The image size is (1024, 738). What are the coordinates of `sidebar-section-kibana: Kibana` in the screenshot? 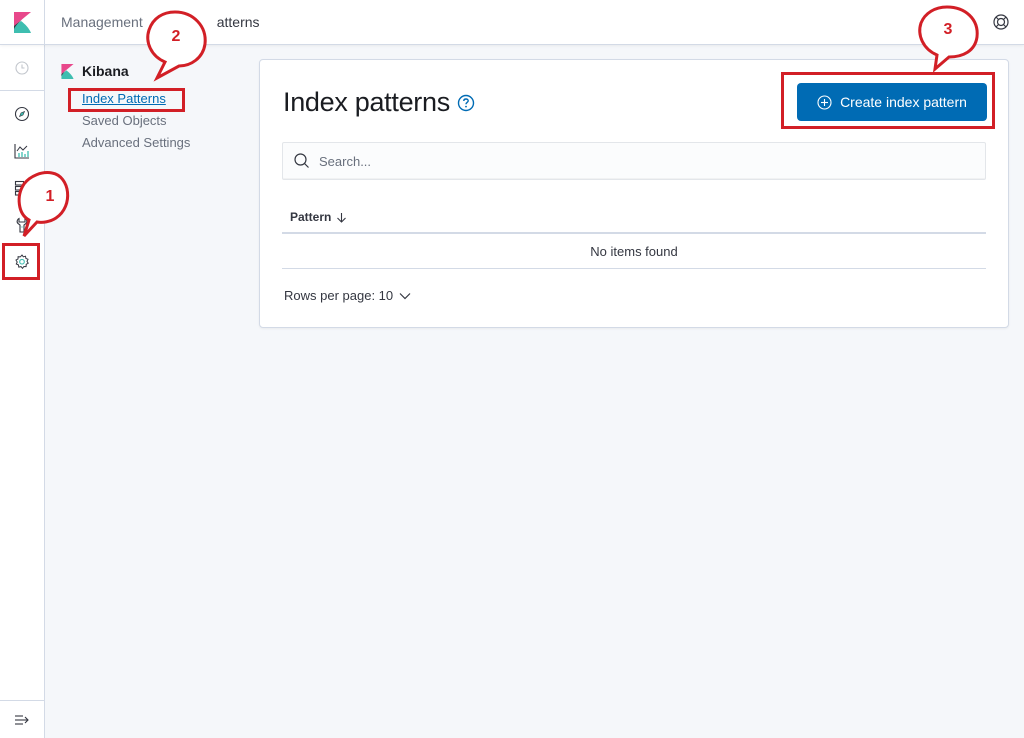 It's located at (151, 71).